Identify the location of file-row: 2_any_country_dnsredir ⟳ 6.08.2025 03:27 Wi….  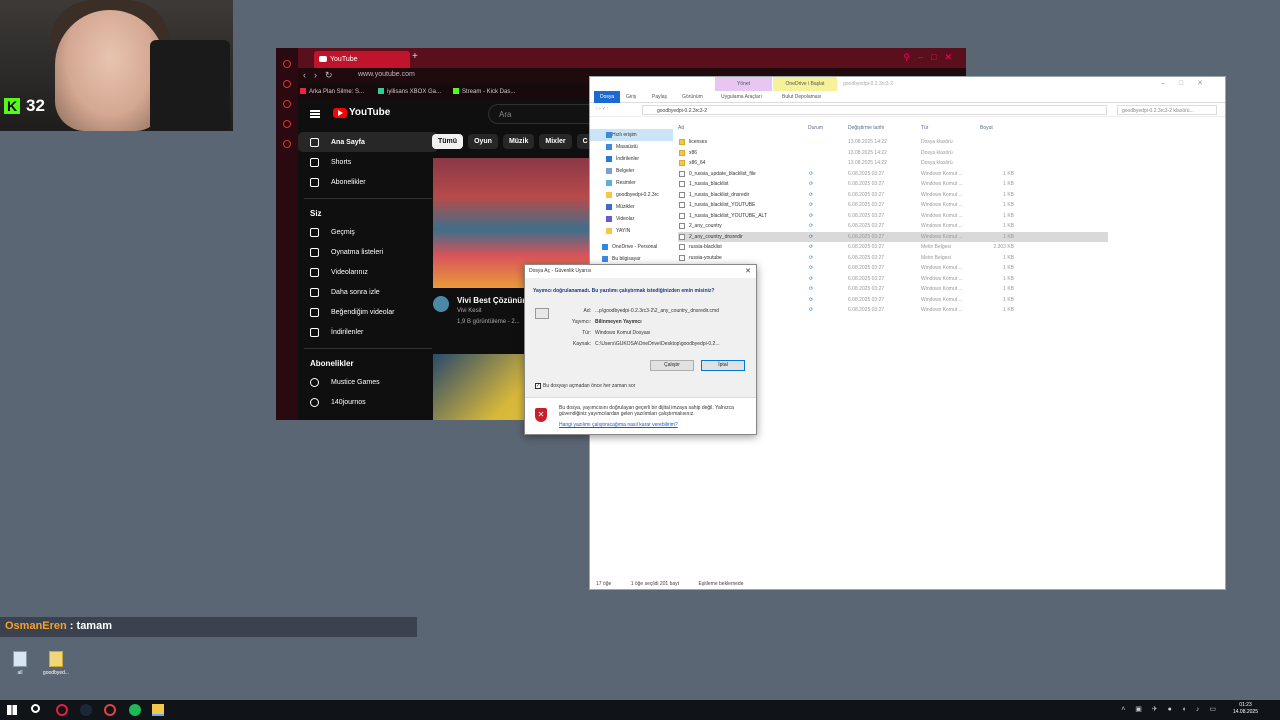
(893, 236).